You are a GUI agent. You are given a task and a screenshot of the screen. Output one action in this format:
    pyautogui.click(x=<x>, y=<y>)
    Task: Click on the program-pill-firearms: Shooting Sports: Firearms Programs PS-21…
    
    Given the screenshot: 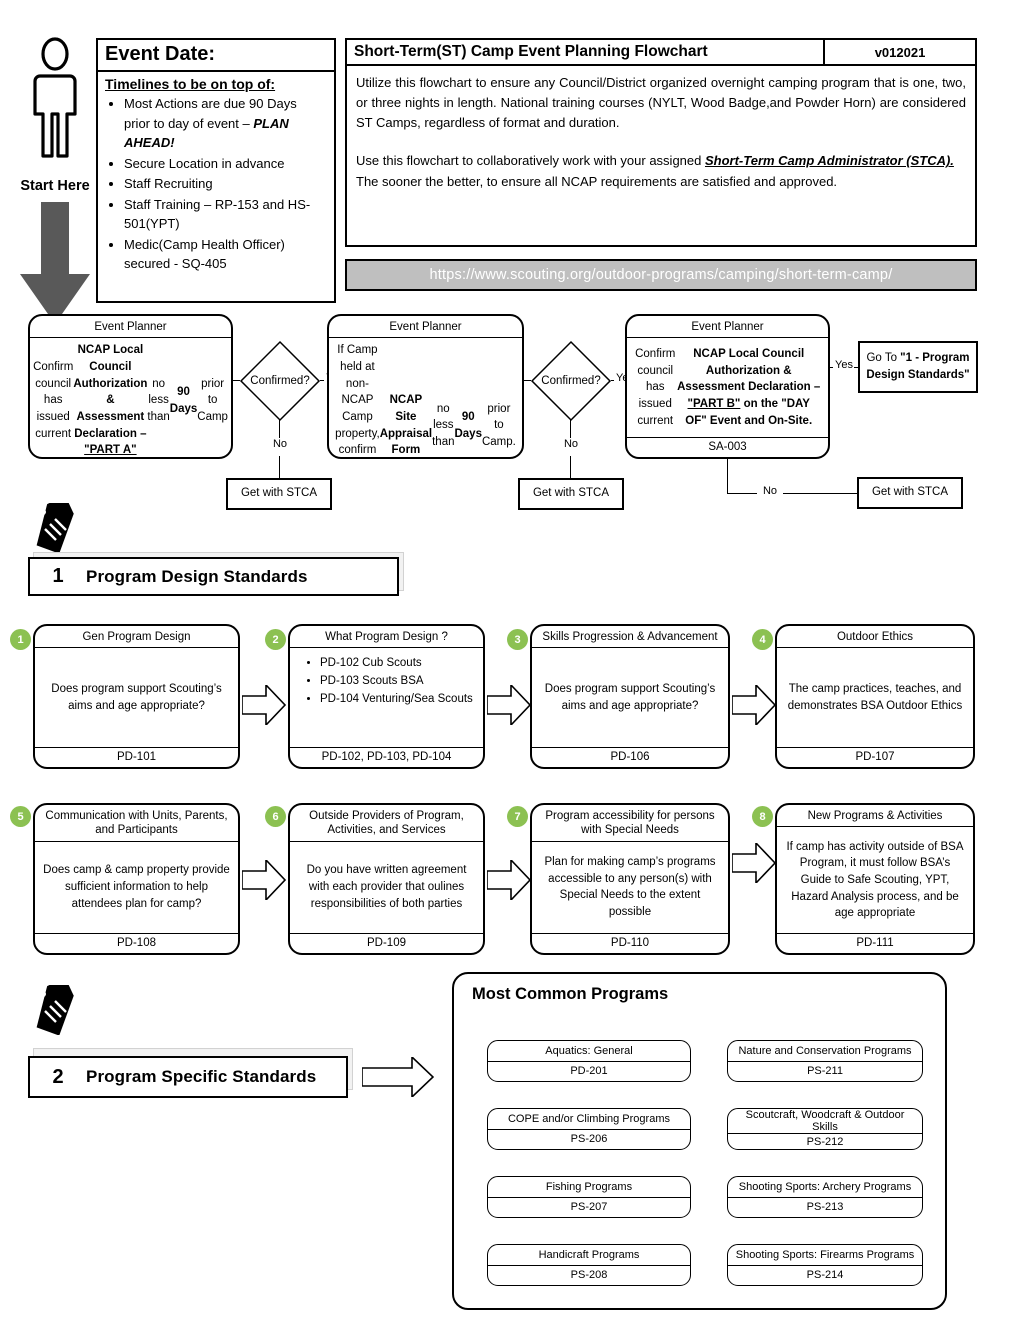 What is the action you would take?
    pyautogui.click(x=825, y=1265)
    